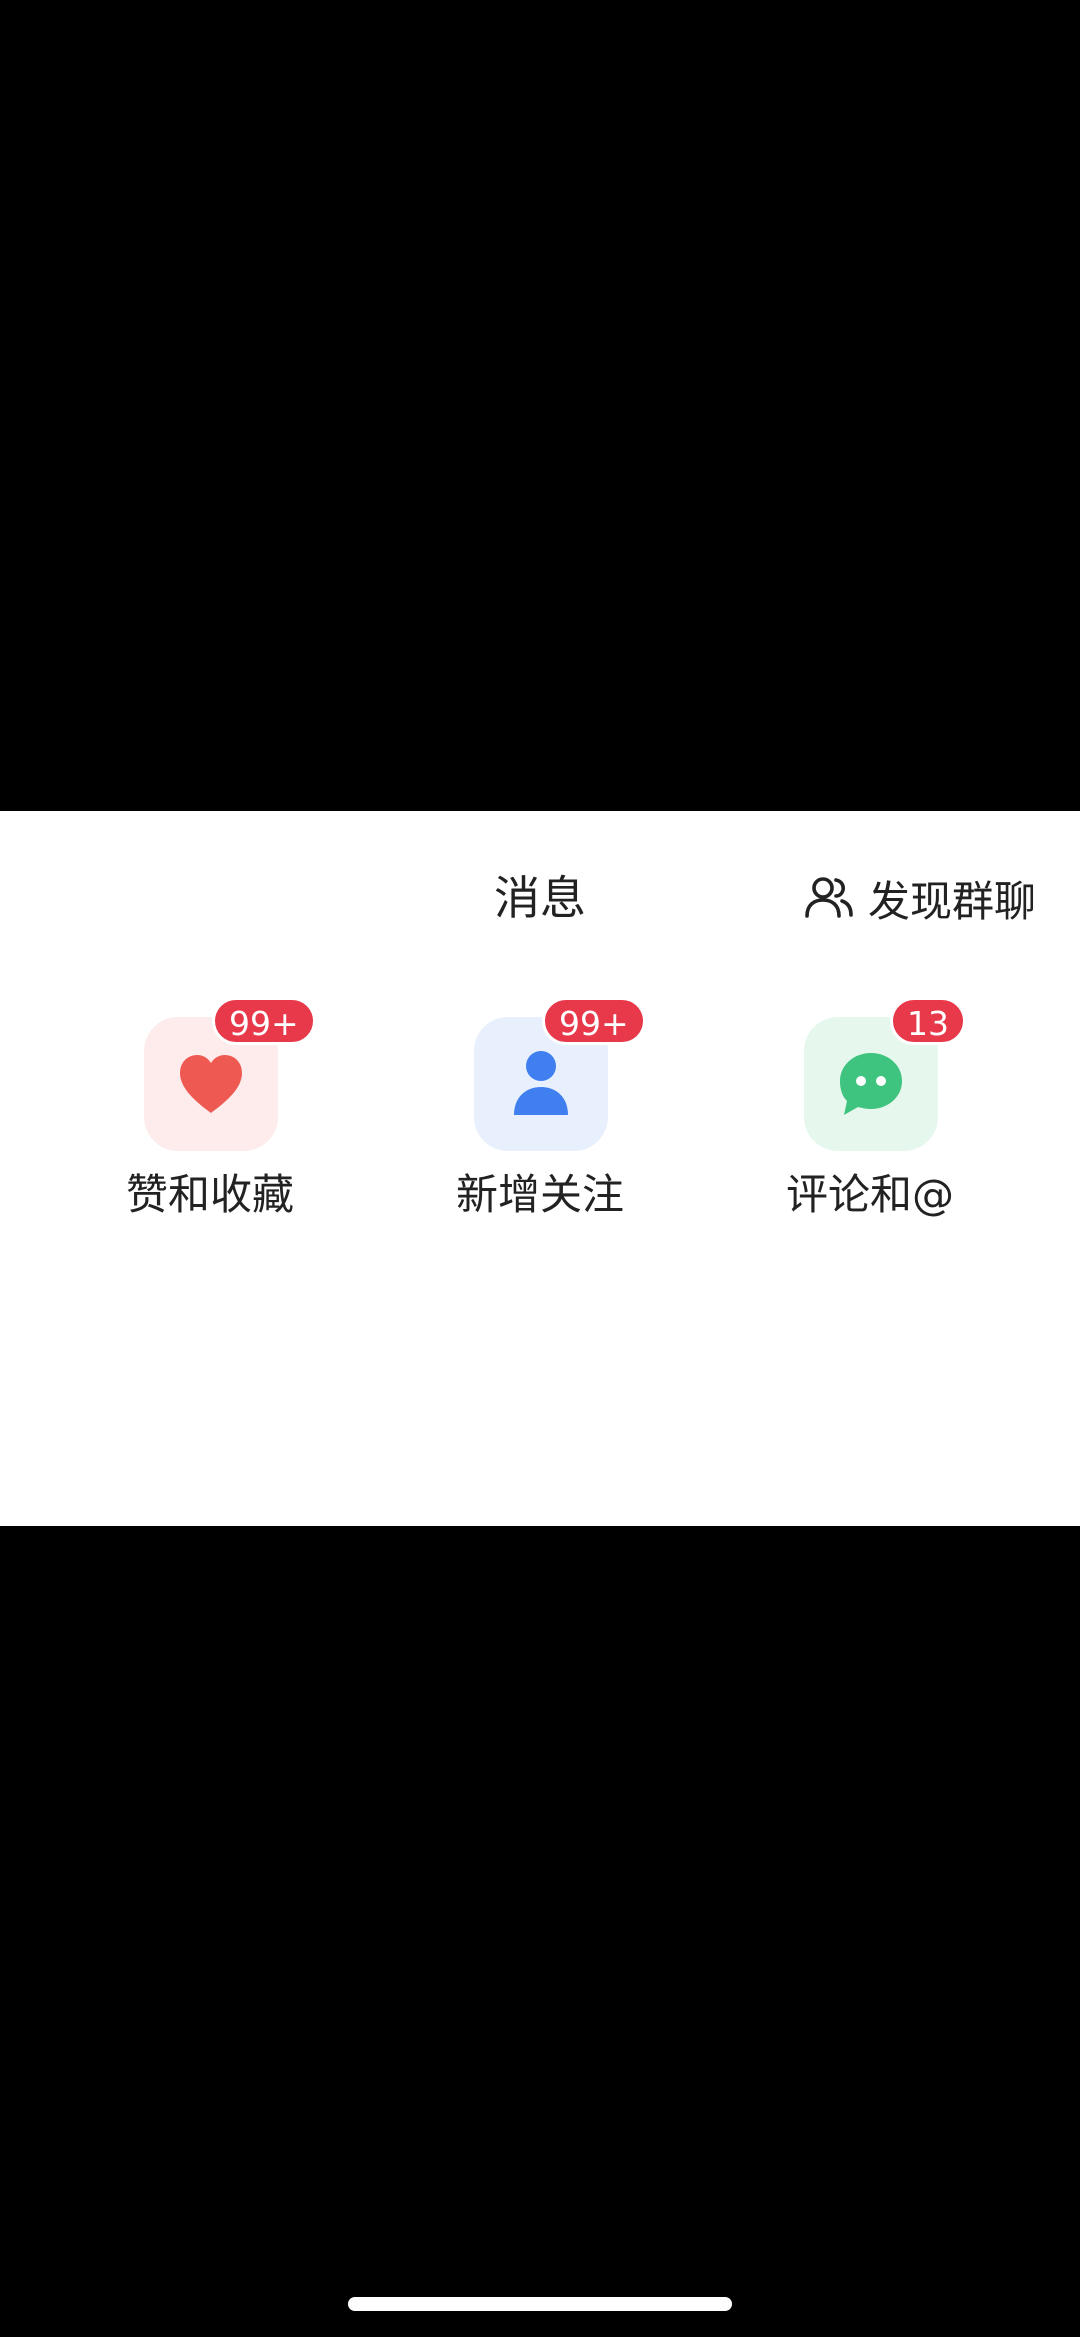  I want to click on heart-icon, so click(211, 1084).